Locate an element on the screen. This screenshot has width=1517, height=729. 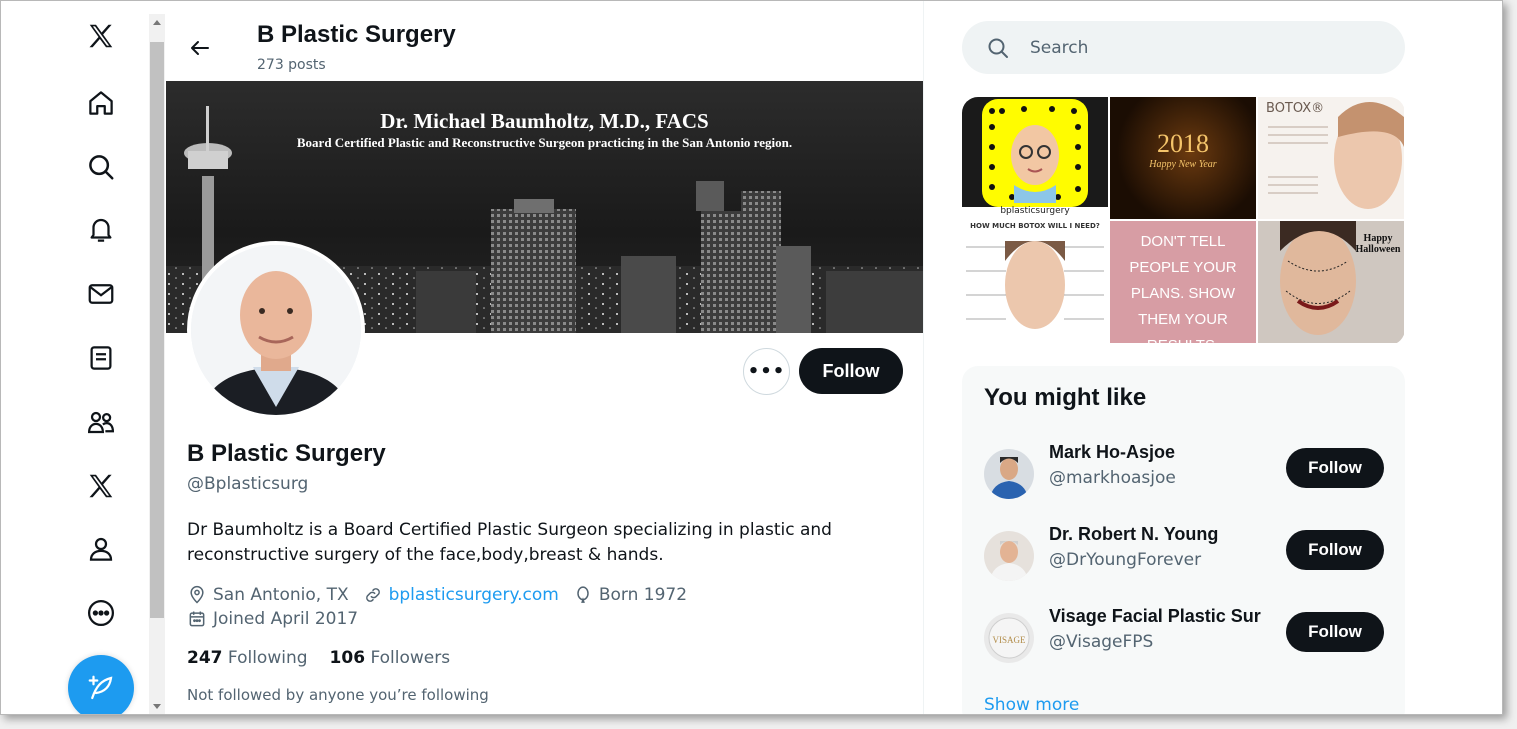
suggestion-handle: @markhoasjoe is located at coordinates (1112, 478).